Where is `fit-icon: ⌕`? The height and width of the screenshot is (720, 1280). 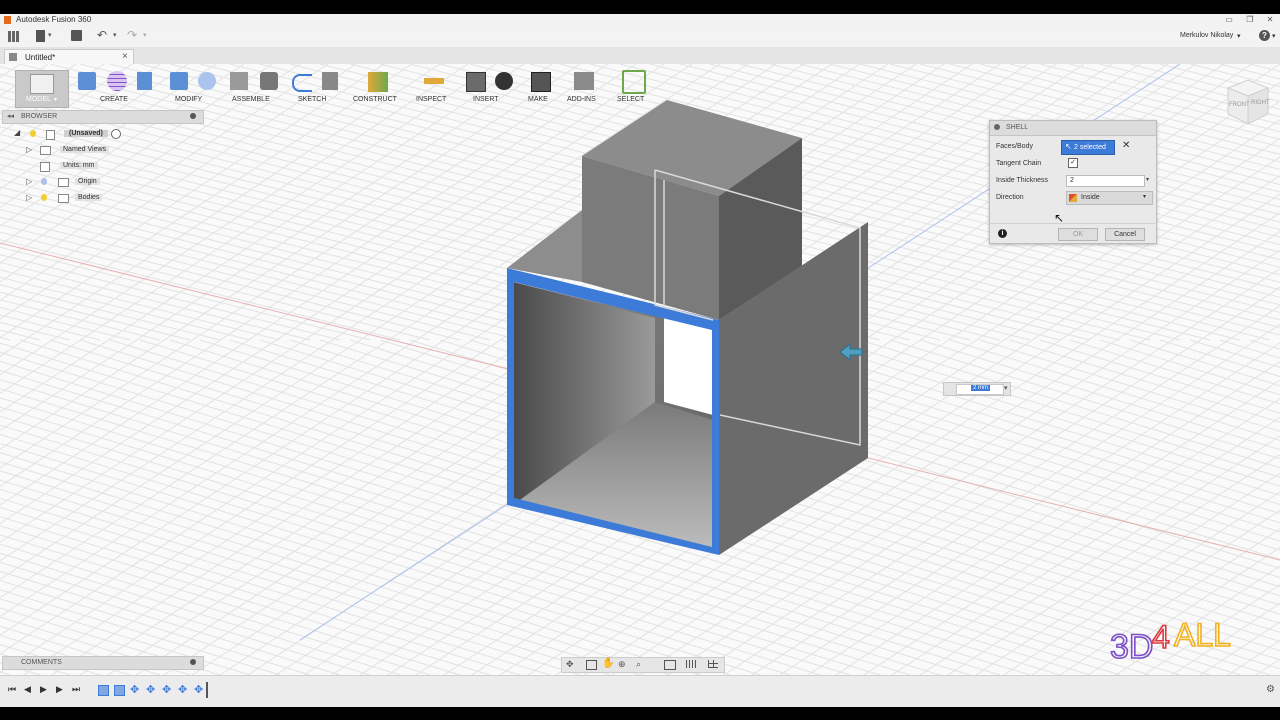
fit-icon: ⌕ is located at coordinates (638, 664).